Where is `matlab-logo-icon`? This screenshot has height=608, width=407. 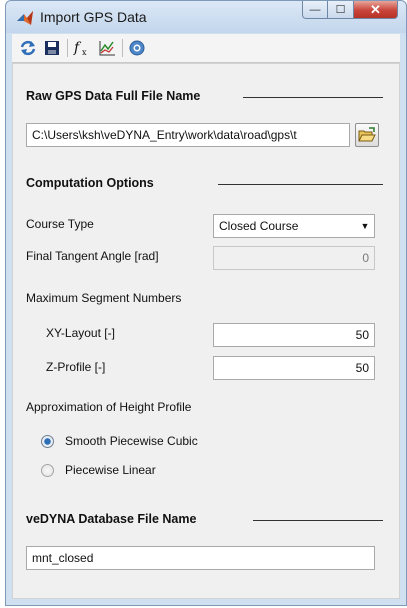
matlab-logo-icon is located at coordinates (25, 18).